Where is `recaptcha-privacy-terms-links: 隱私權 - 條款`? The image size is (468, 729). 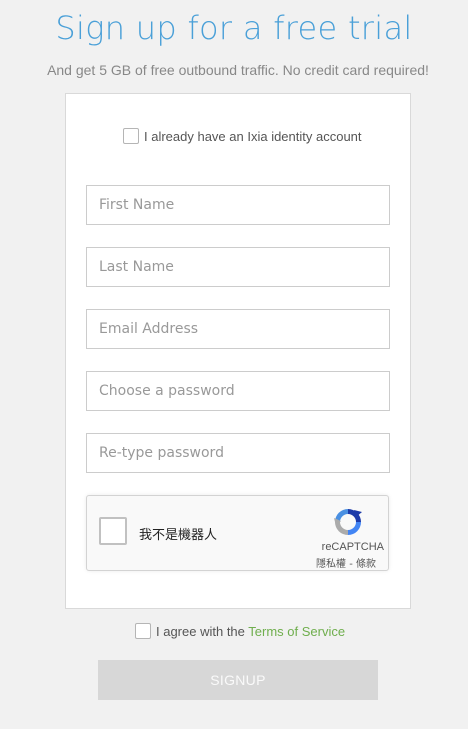
recaptcha-privacy-terms-links: 隱私權 - 條款 is located at coordinates (346, 562).